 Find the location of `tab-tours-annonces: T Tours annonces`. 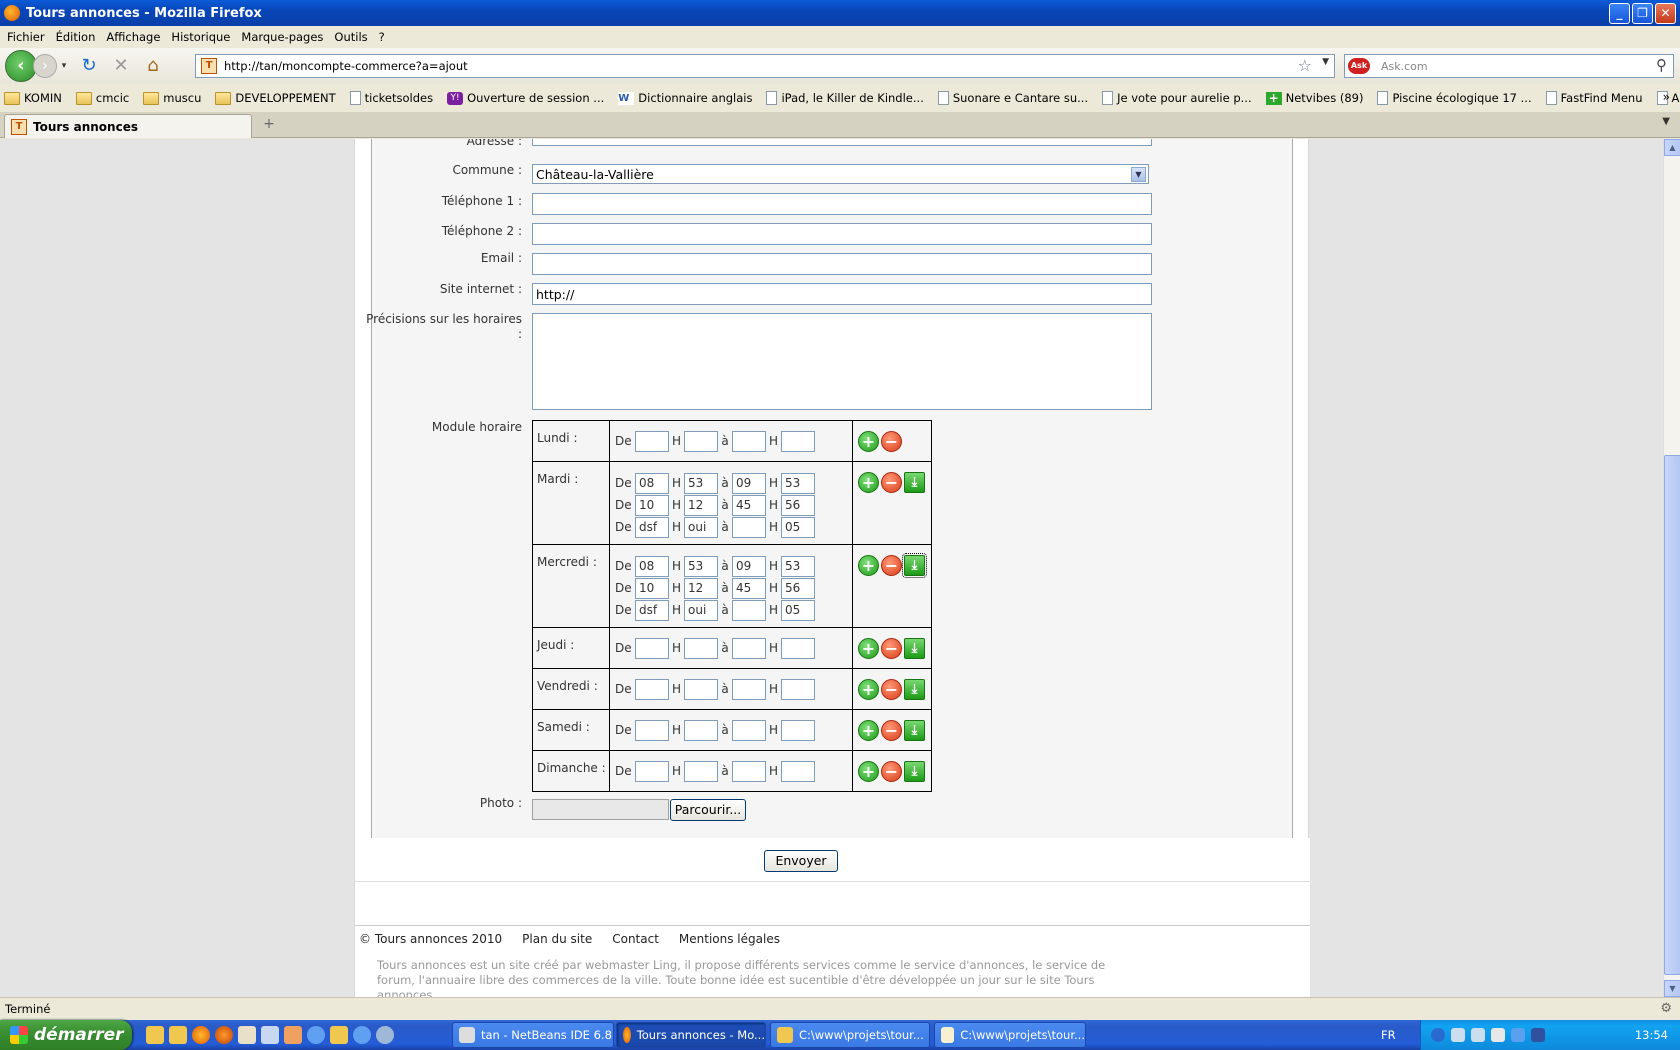

tab-tours-annonces: T Tours annonces is located at coordinates (128, 126).